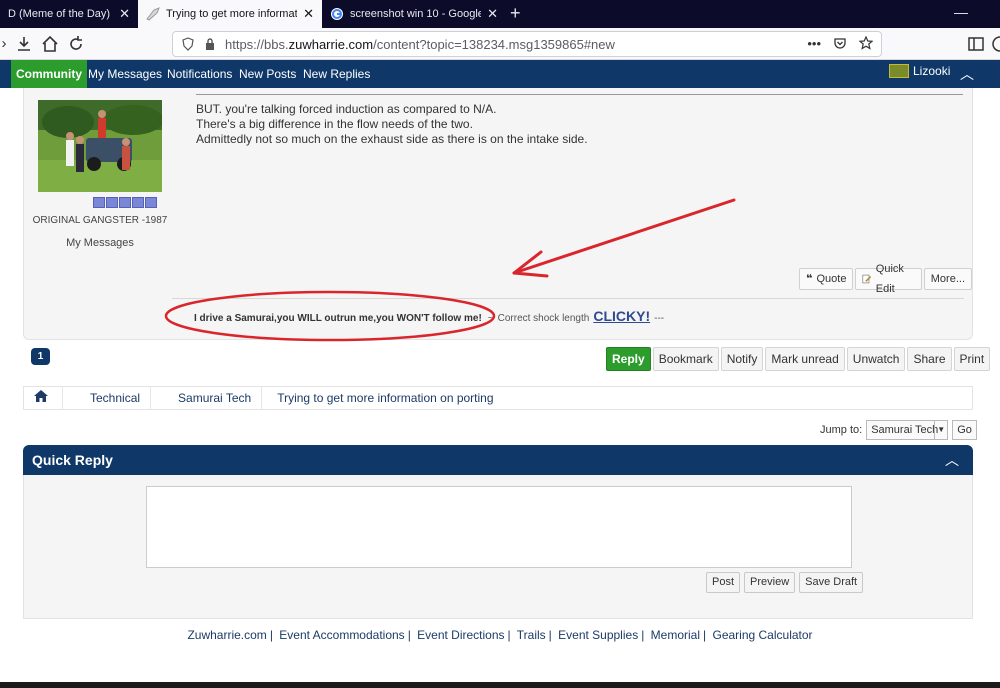 The width and height of the screenshot is (1000, 688). Describe the element at coordinates (531, 635) in the screenshot. I see `footer-link-trails: Trails` at that location.